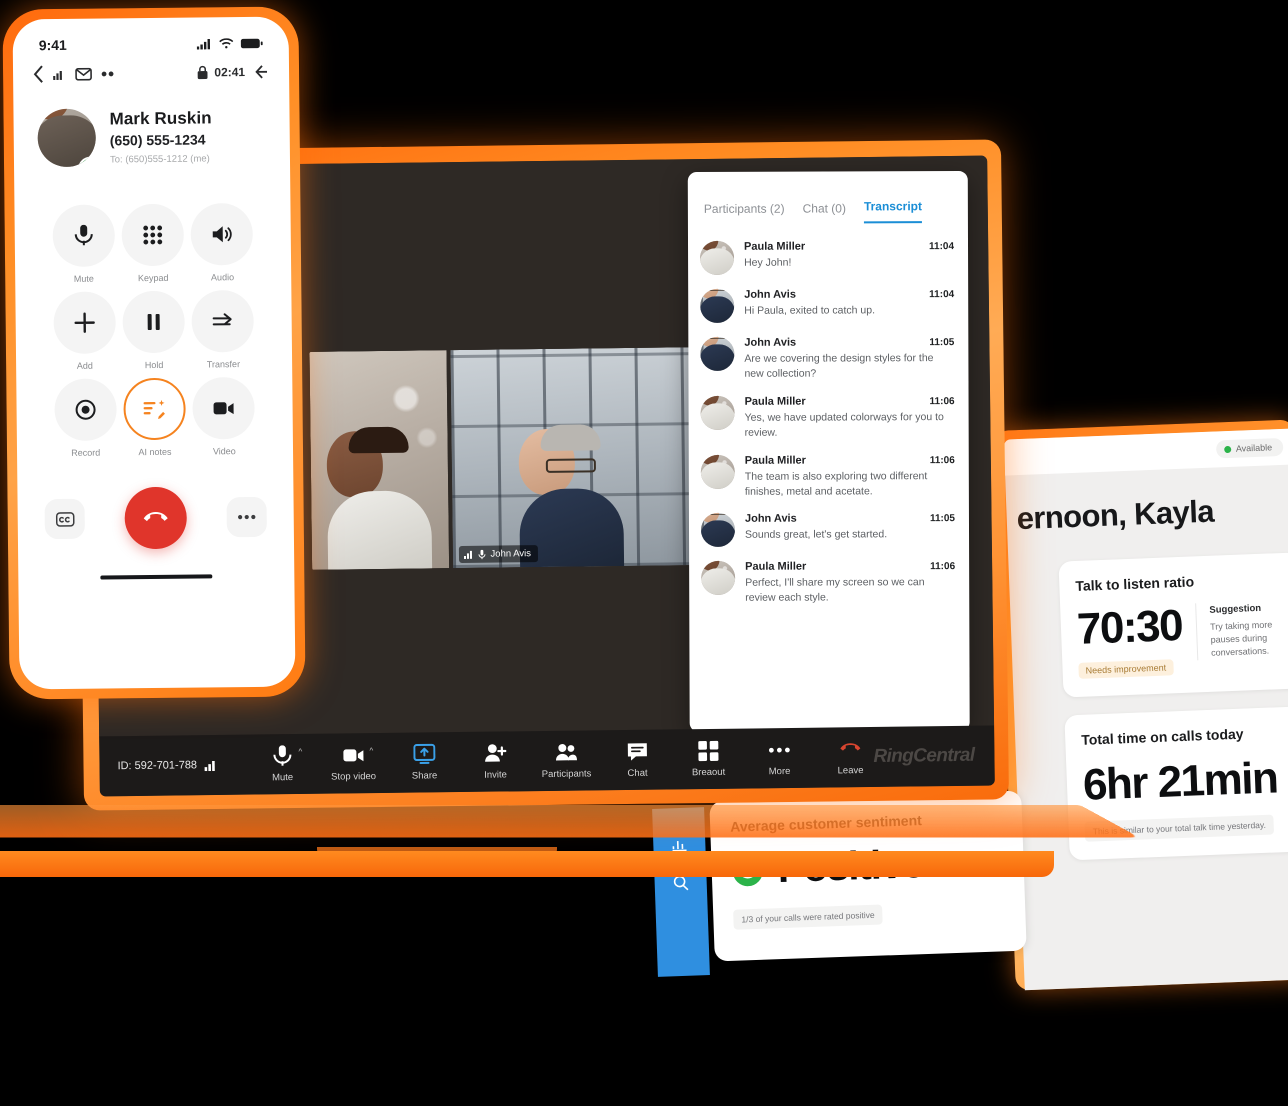  Describe the element at coordinates (229, 43) in the screenshot. I see `status-icons` at that location.